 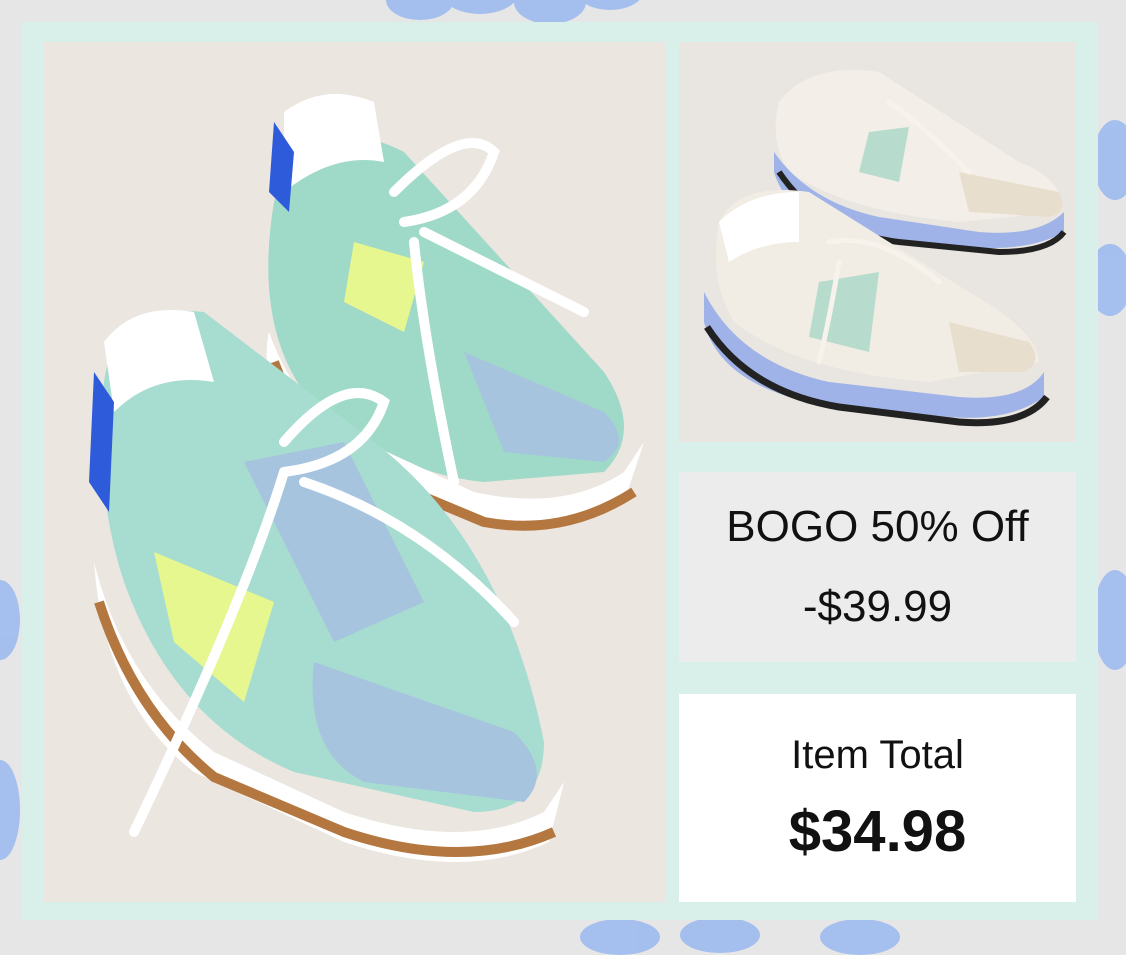 What do you see at coordinates (877, 567) in the screenshot?
I see `promo-panel: BOGO 50% Off -$39.99` at bounding box center [877, 567].